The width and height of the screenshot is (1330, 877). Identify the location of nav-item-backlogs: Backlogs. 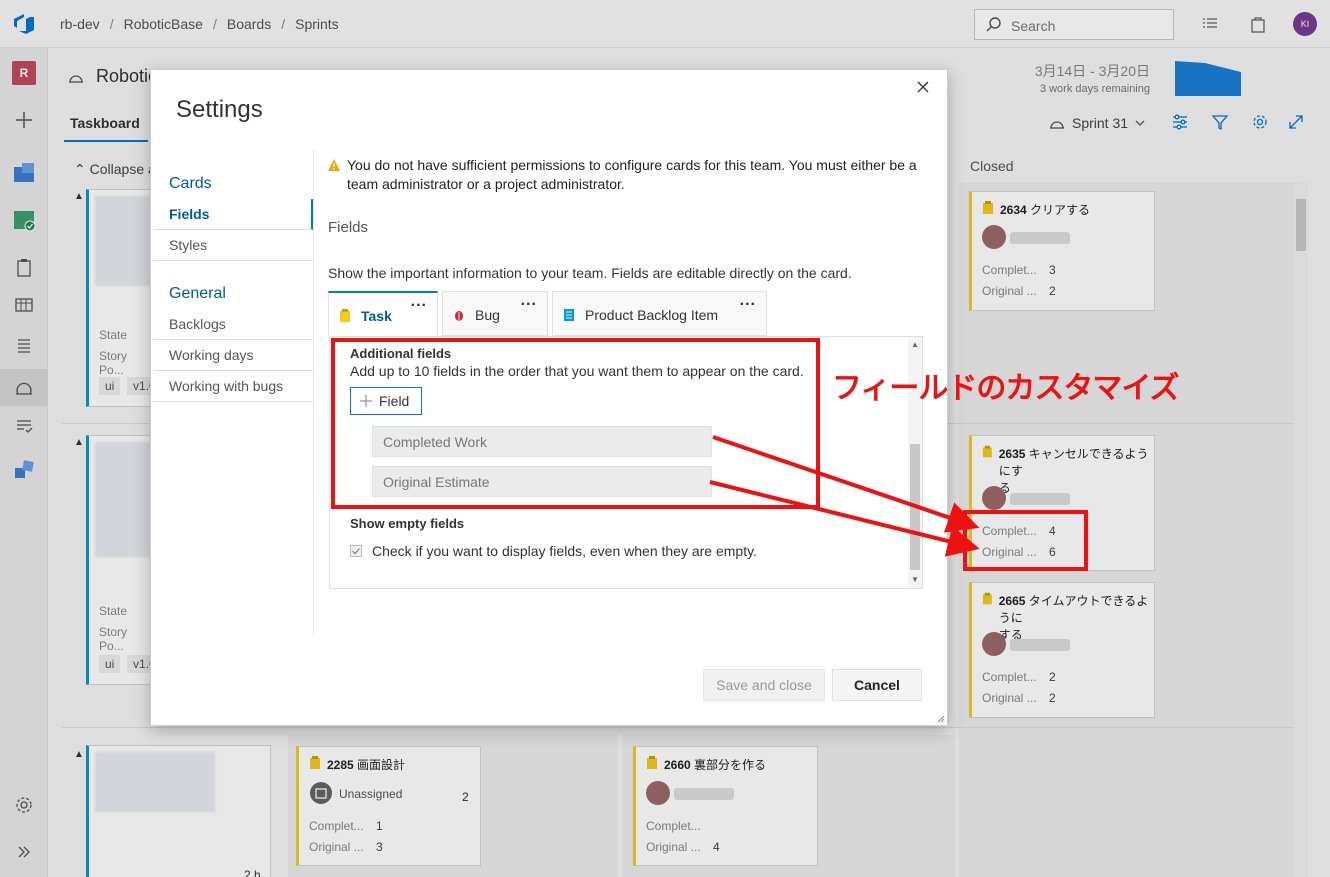
(233, 324).